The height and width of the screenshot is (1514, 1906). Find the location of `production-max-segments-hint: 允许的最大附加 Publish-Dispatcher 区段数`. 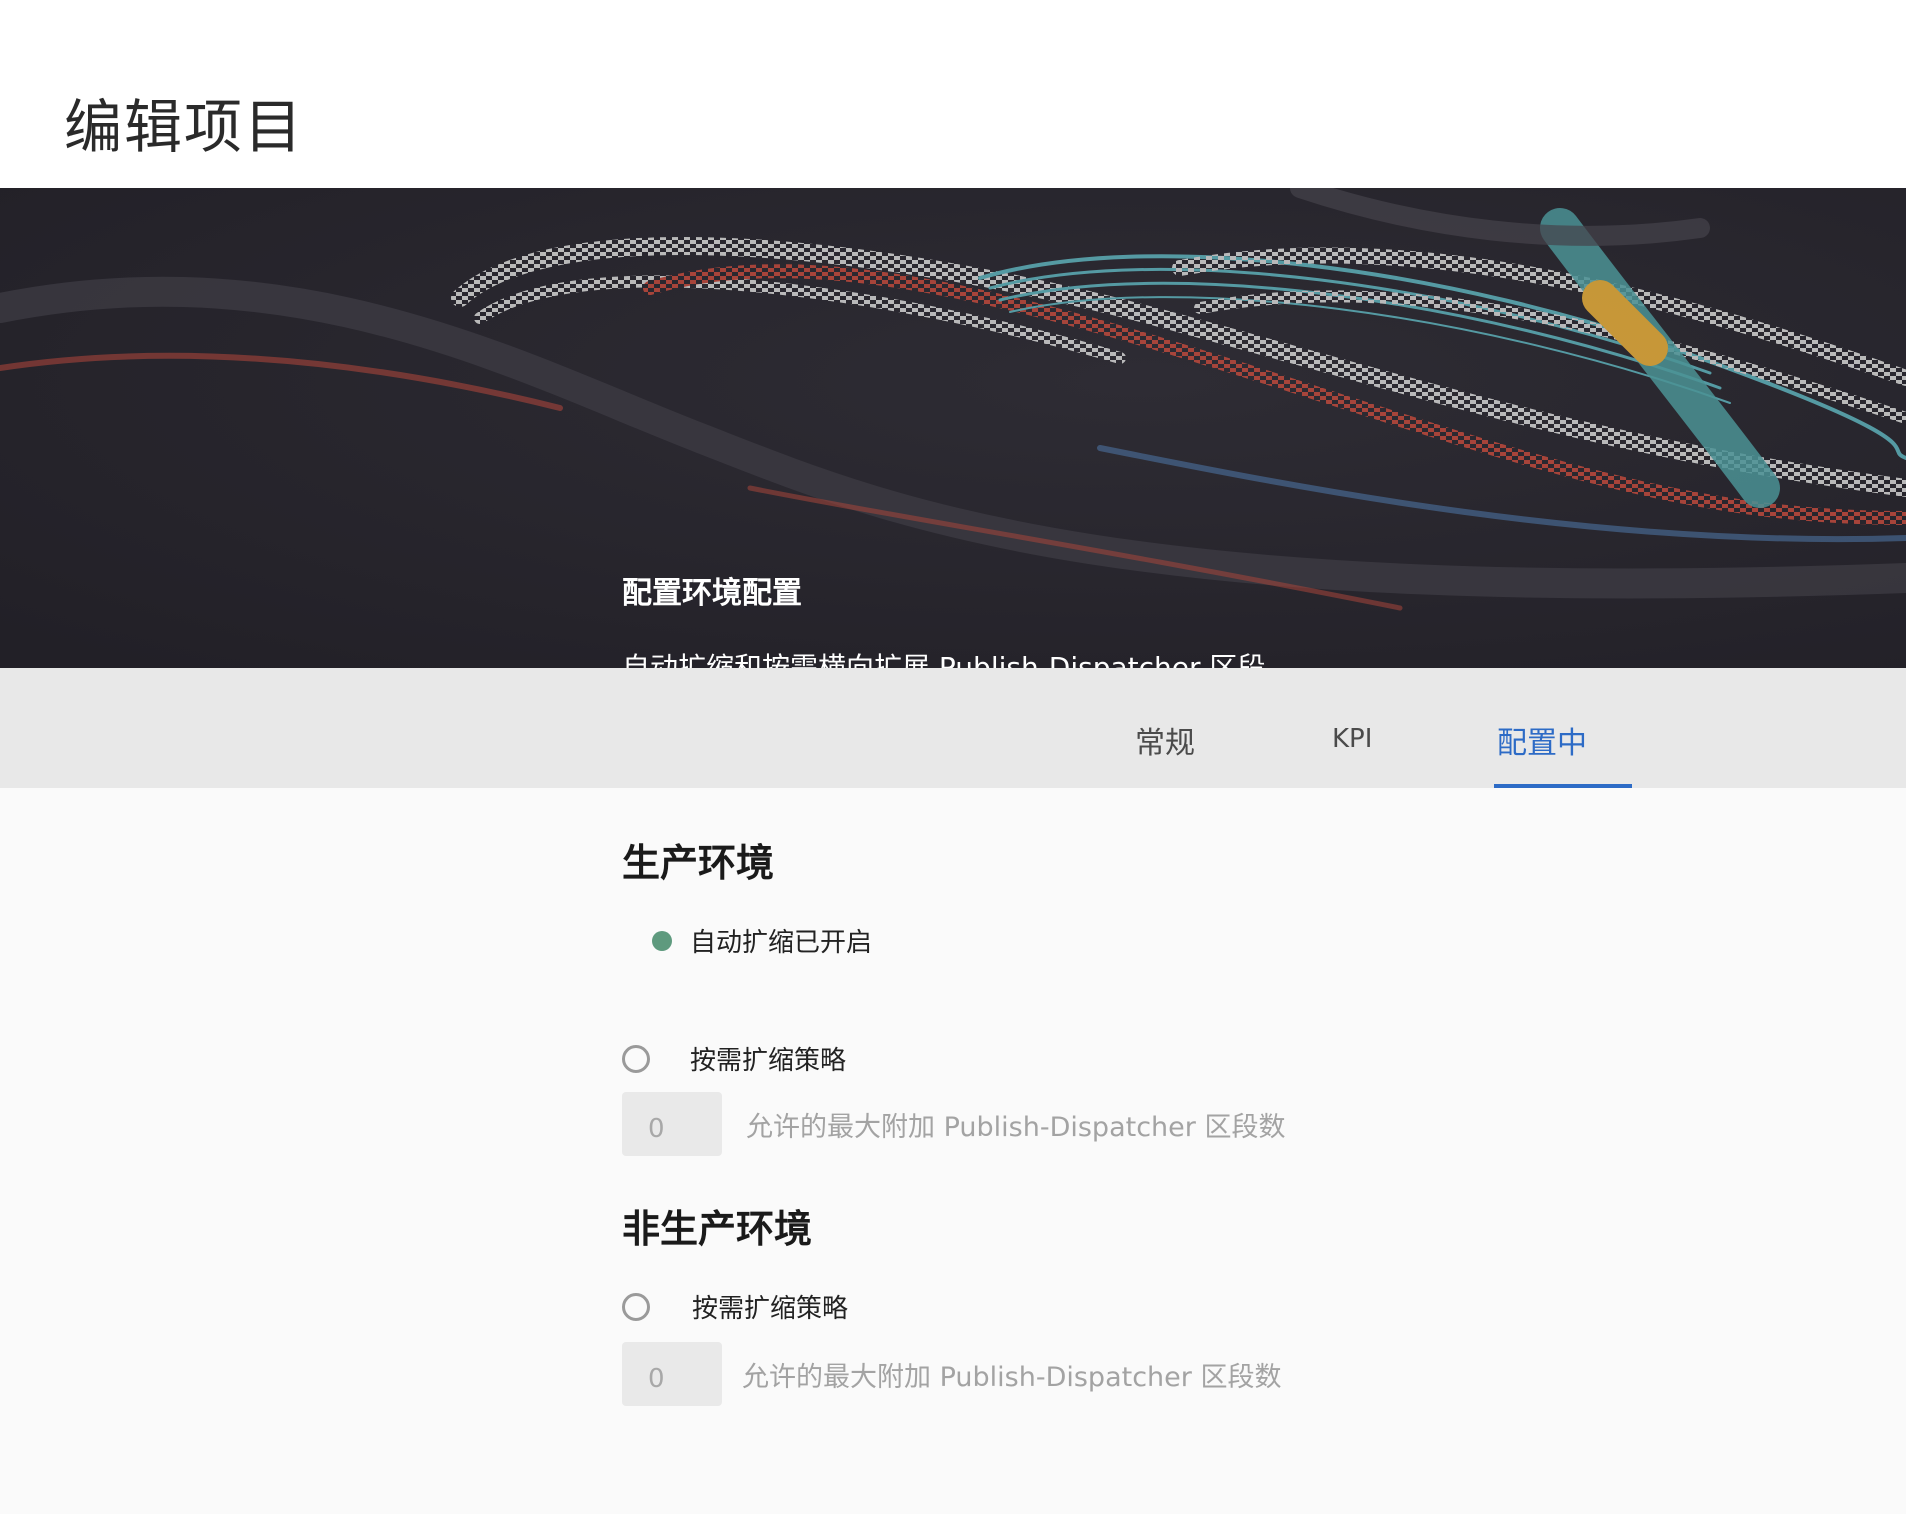

production-max-segments-hint: 允许的最大附加 Publish-Dispatcher 区段数 is located at coordinates (1016, 1127).